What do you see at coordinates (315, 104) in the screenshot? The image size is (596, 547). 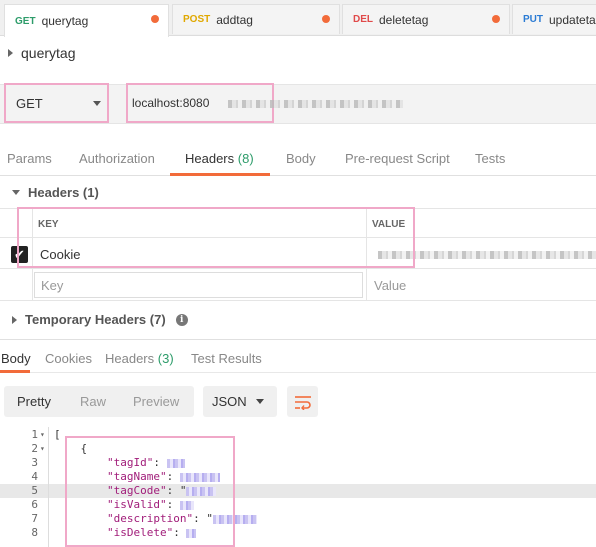 I see `redacted-url` at bounding box center [315, 104].